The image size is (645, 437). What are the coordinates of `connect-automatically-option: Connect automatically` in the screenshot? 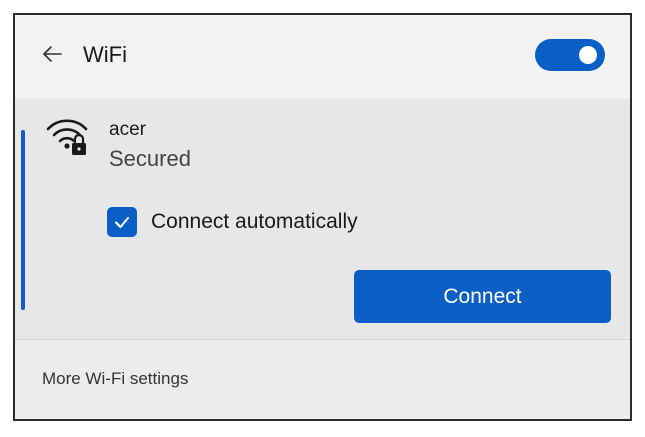 It's located at (232, 222).